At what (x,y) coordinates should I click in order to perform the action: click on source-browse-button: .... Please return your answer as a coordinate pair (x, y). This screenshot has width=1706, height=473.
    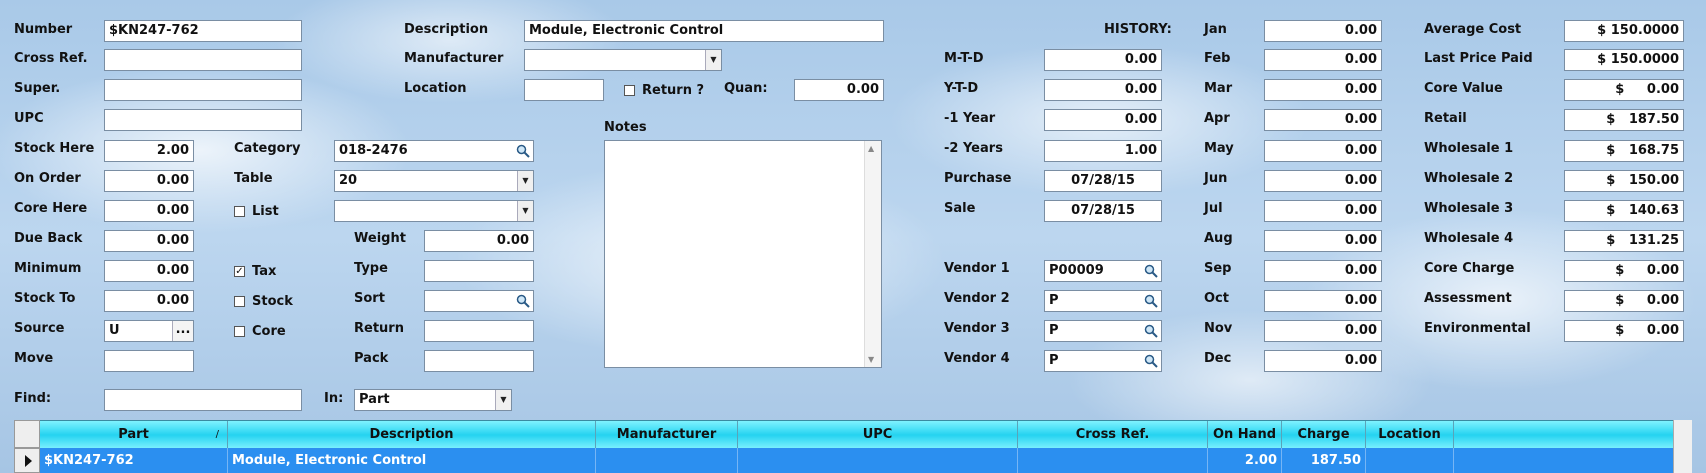
    Looking at the image, I should click on (182, 331).